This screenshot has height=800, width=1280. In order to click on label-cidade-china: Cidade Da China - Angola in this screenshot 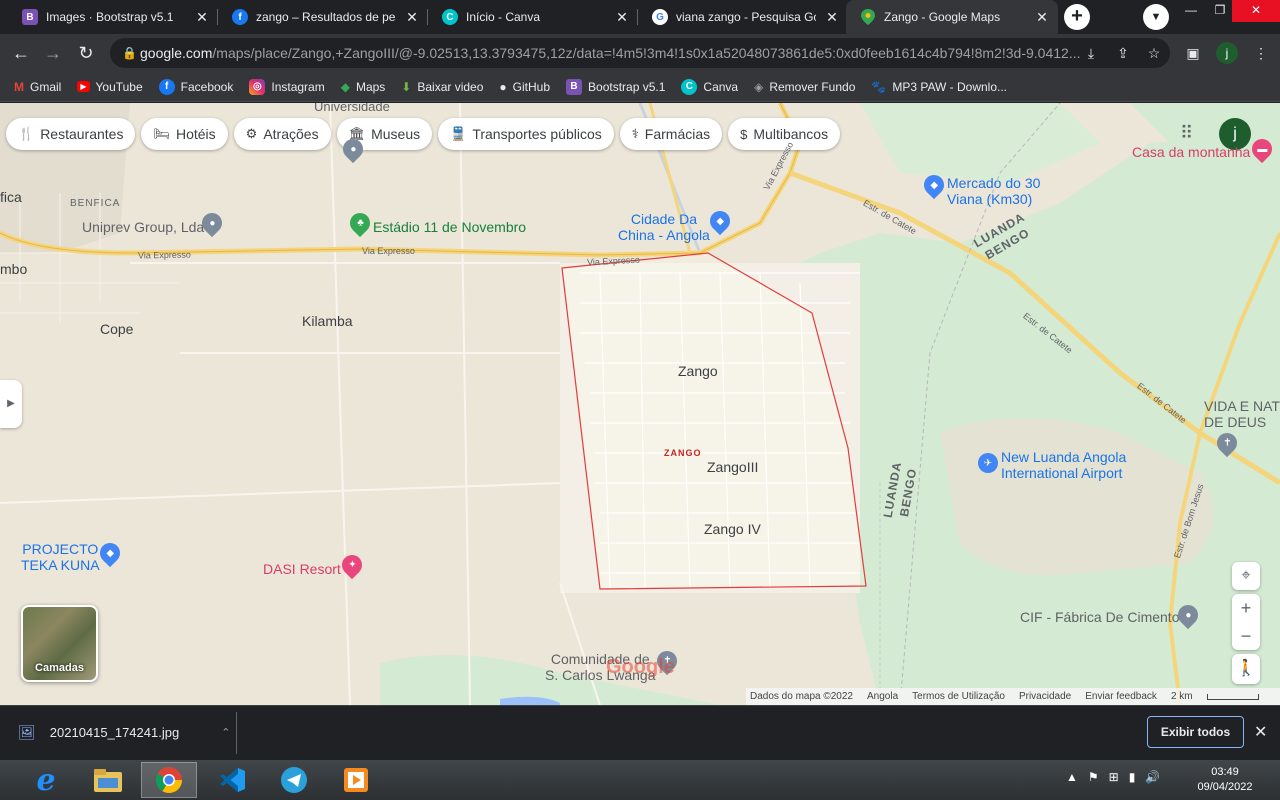, I will do `click(664, 227)`.